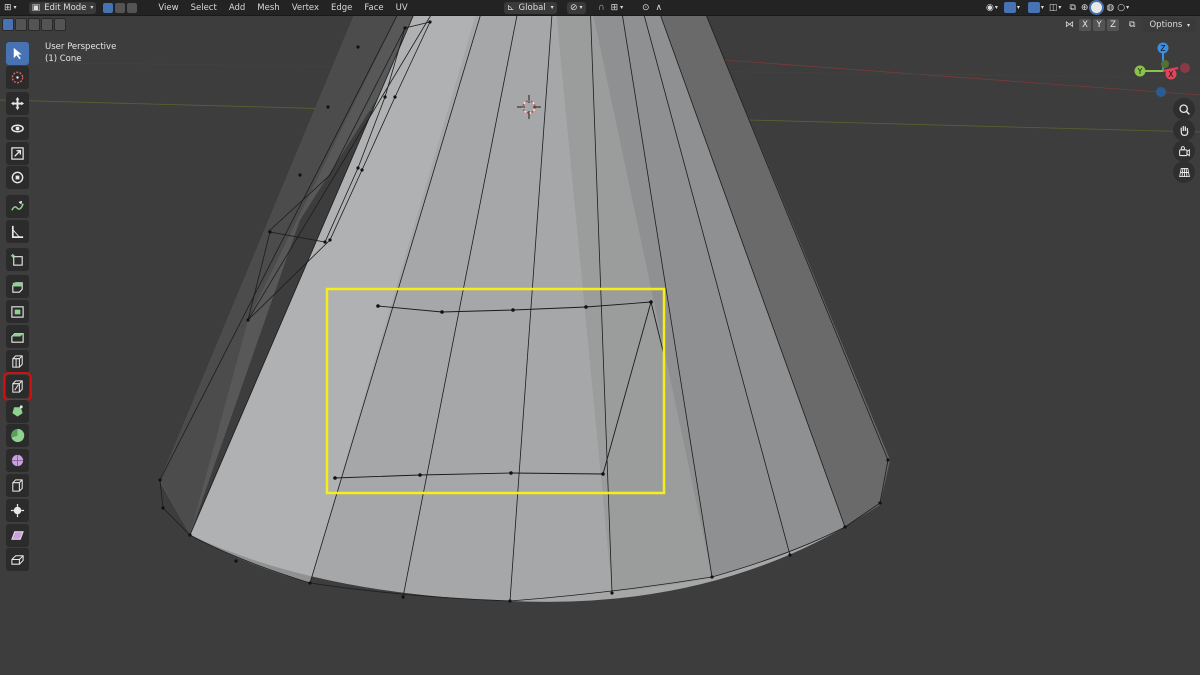 Image resolution: width=1200 pixels, height=675 pixels. Describe the element at coordinates (373, 8) in the screenshot. I see `menu-face: Face` at that location.